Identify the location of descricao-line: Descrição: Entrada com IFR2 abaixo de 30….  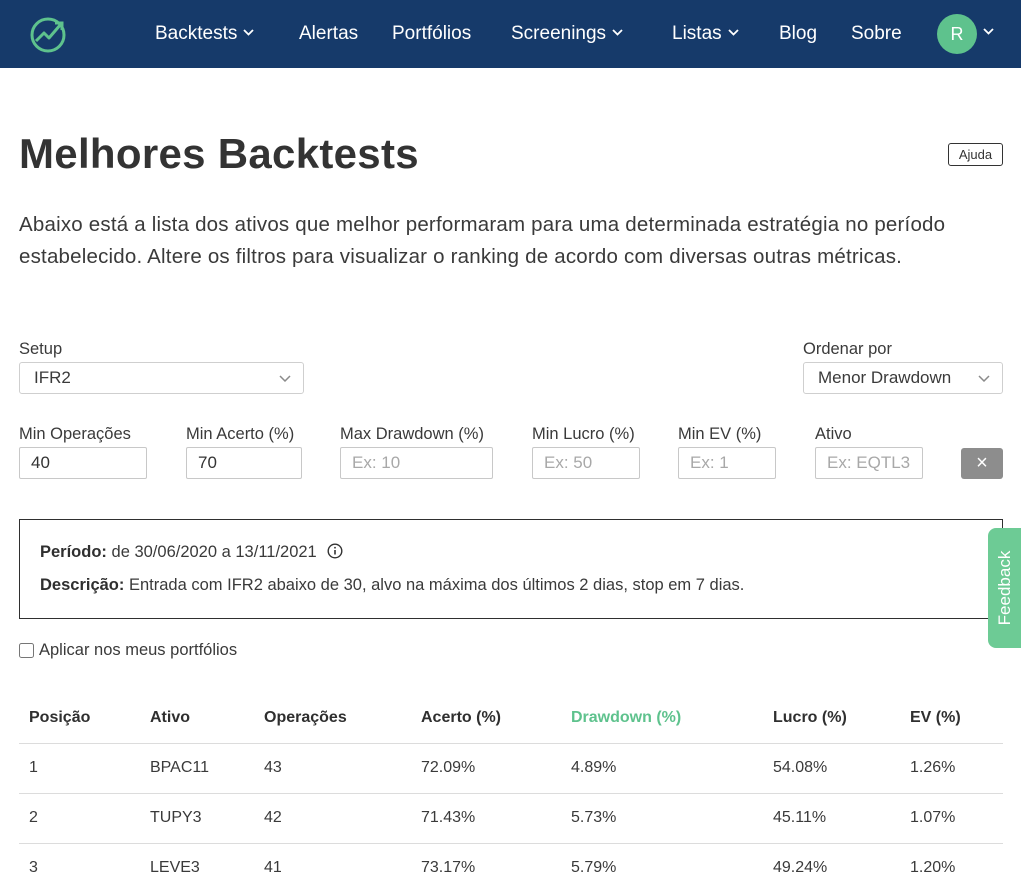
(392, 585).